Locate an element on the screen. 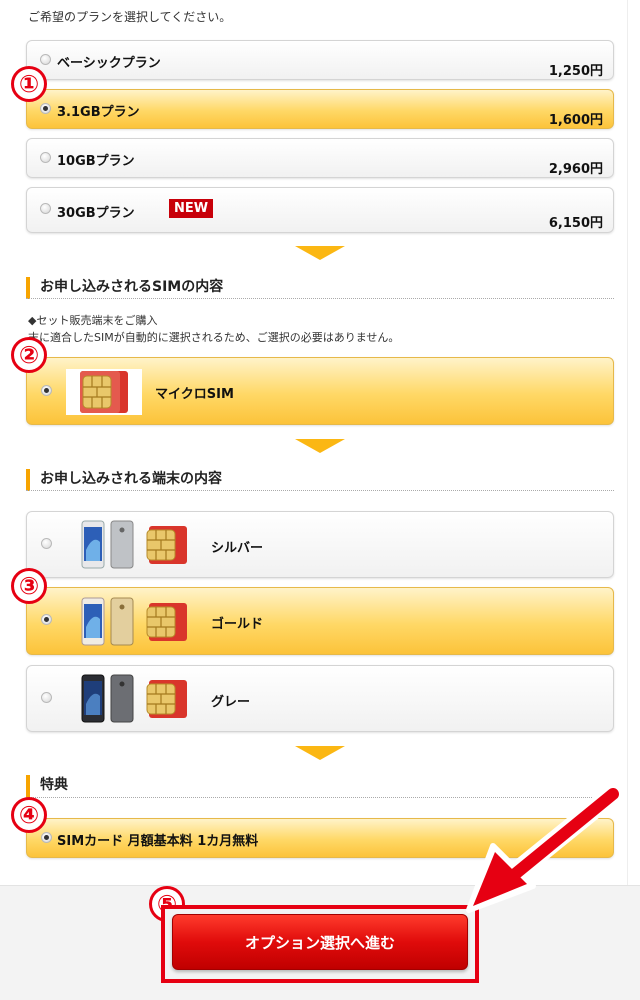 The image size is (640, 1000). plan-label: ベーシックプラン is located at coordinates (109, 63).